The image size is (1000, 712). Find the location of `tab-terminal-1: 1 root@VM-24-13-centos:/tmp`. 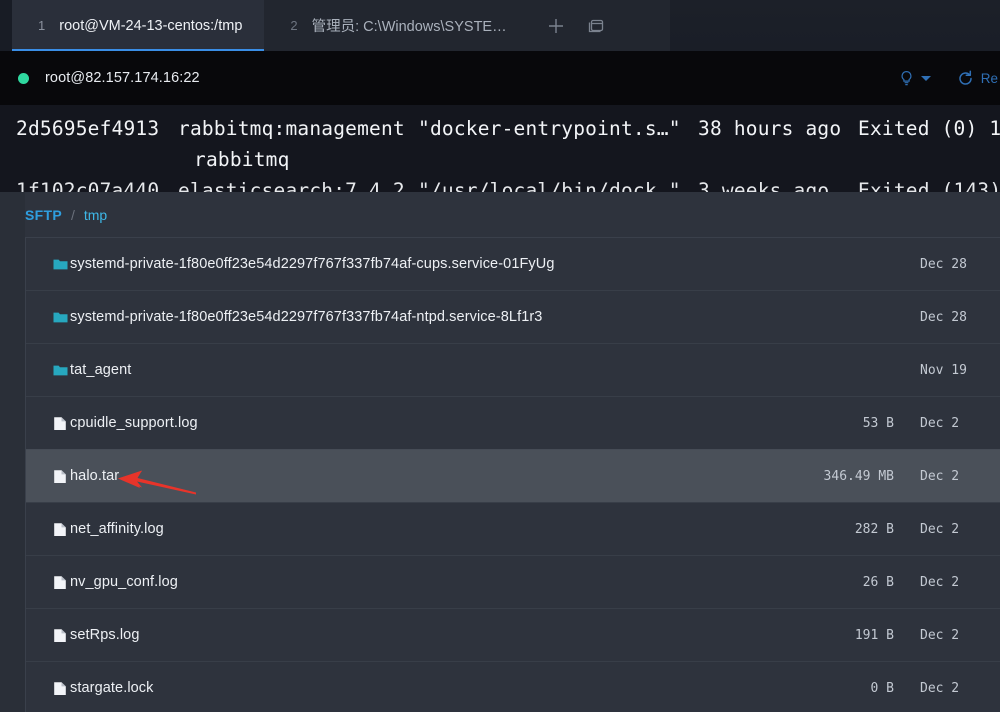

tab-terminal-1: 1 root@VM-24-13-centos:/tmp is located at coordinates (138, 25).